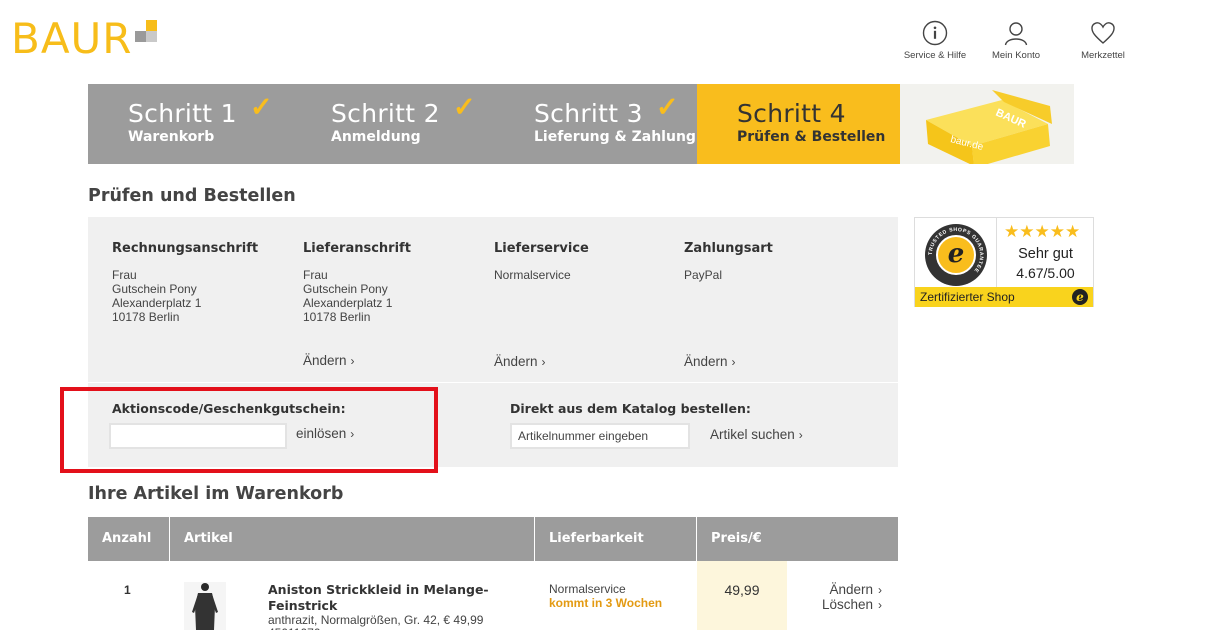  I want to click on catalog-order-label: Direkt aus dem Katalog bestellen:, so click(630, 408).